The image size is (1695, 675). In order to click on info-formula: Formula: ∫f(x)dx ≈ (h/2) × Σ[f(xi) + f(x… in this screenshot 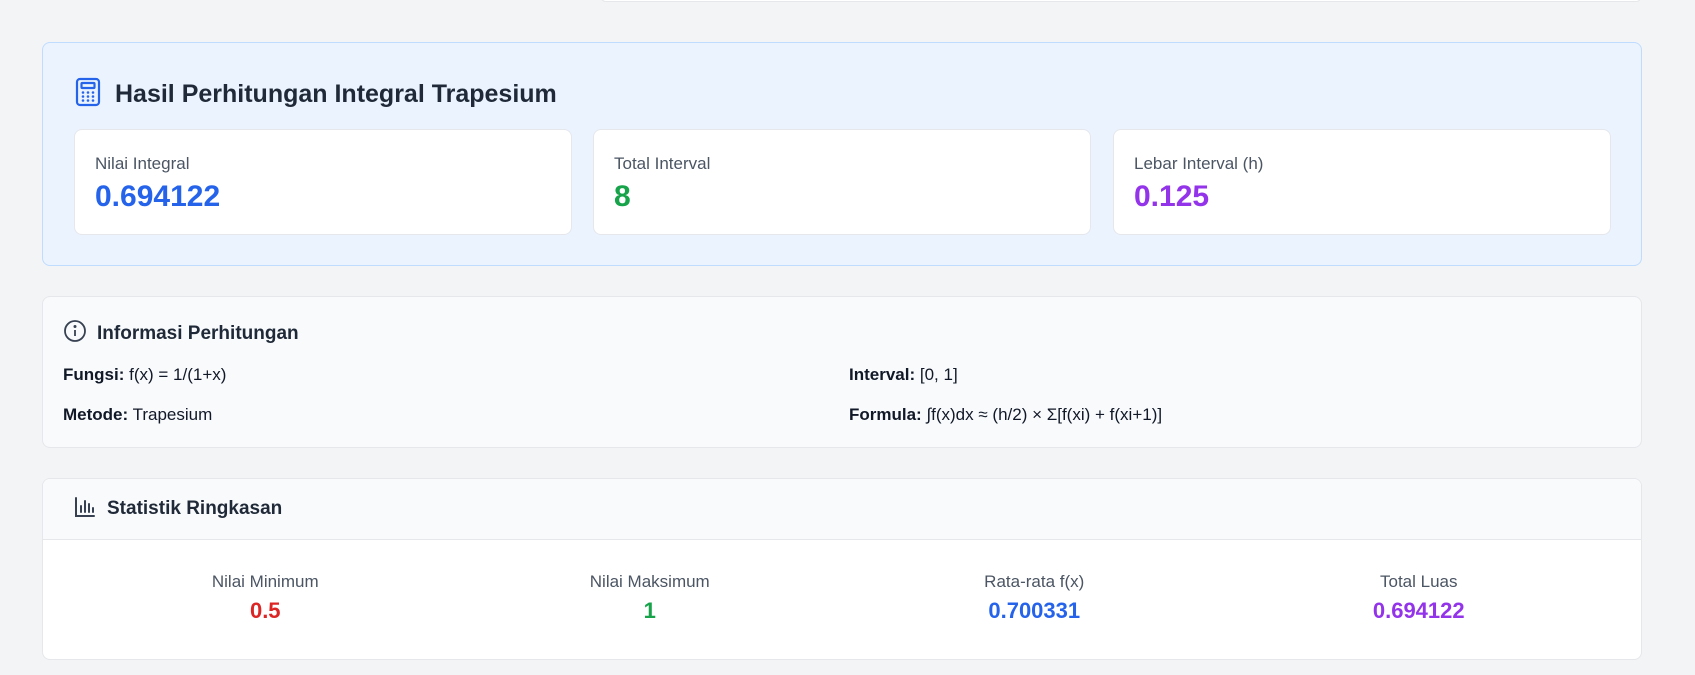, I will do `click(1005, 415)`.